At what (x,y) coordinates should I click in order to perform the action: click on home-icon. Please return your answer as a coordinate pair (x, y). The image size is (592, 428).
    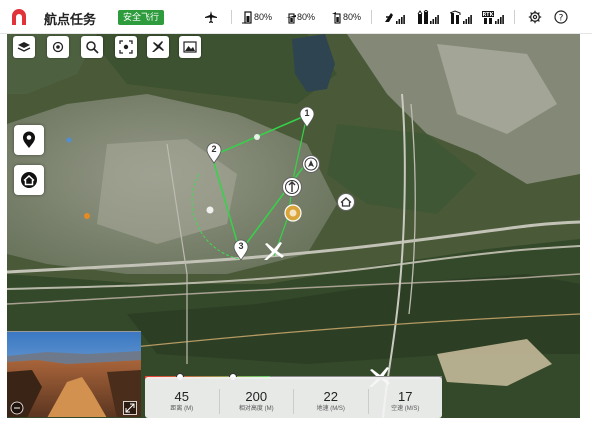
    Looking at the image, I should click on (29, 180).